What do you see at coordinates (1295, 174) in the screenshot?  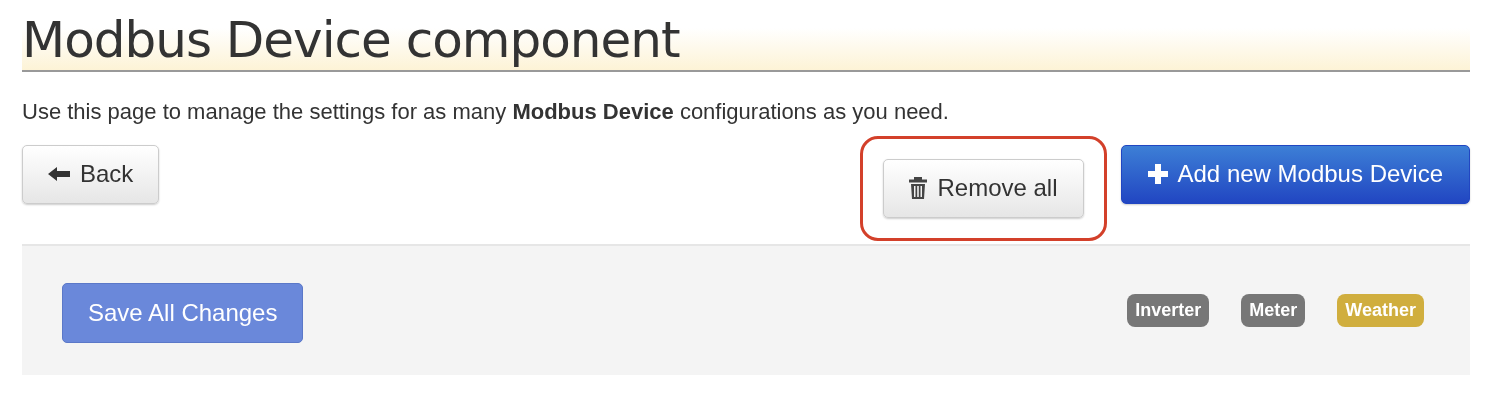 I see `add-device-button: Add new Modbus Device` at bounding box center [1295, 174].